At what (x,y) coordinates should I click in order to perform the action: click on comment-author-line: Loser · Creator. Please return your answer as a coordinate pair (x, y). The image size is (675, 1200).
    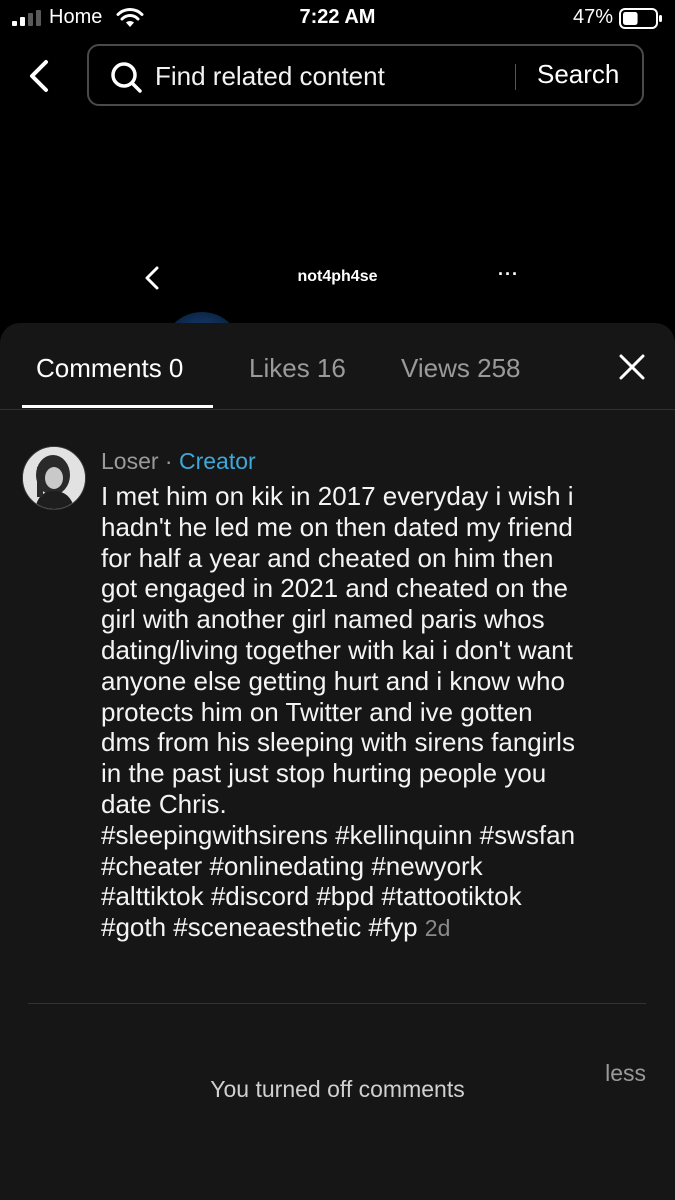
    Looking at the image, I should click on (178, 461).